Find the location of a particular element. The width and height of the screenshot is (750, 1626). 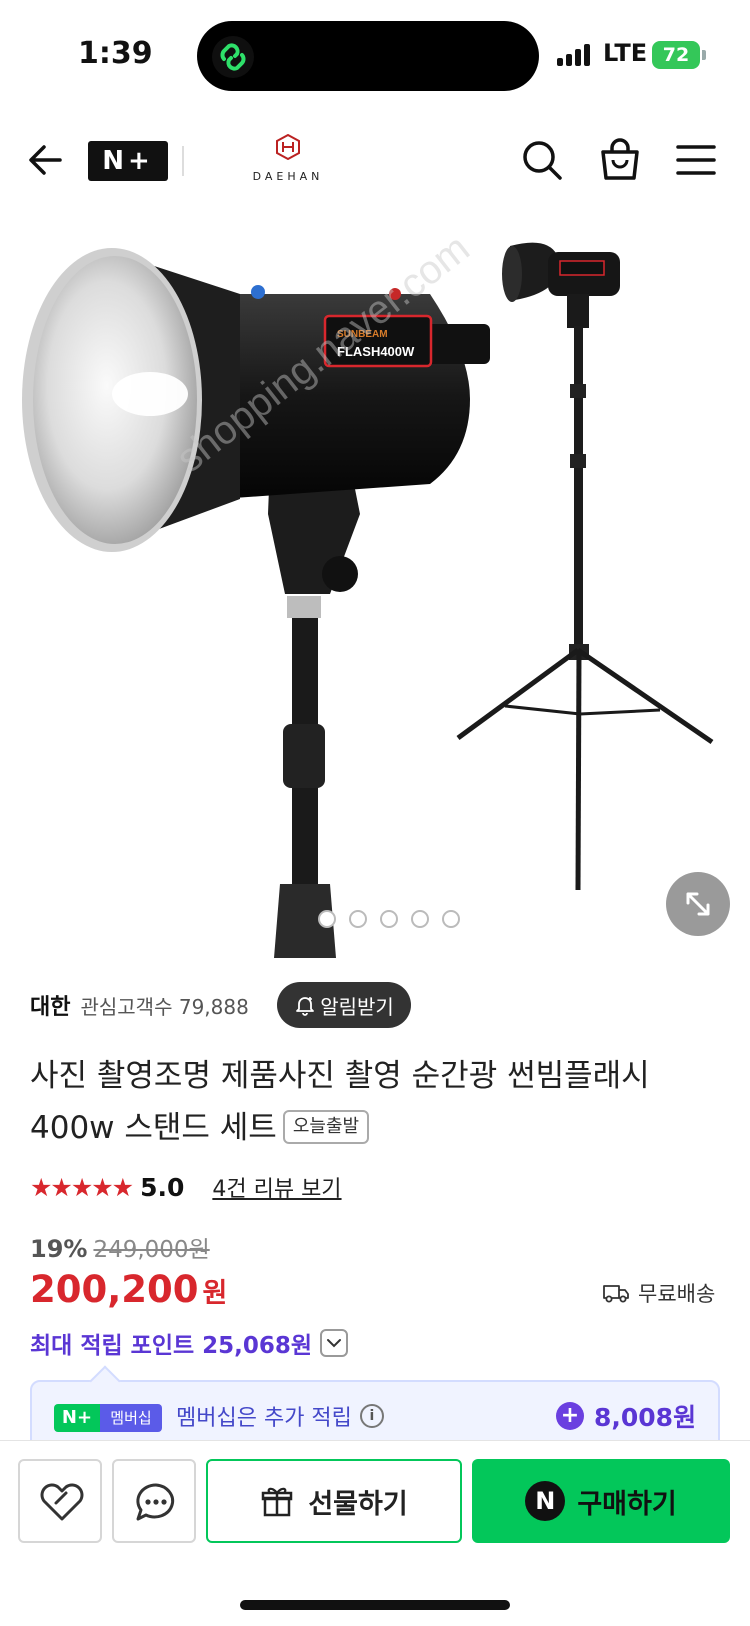

fan-count: 관심고객수 79,888 is located at coordinates (164, 1006).